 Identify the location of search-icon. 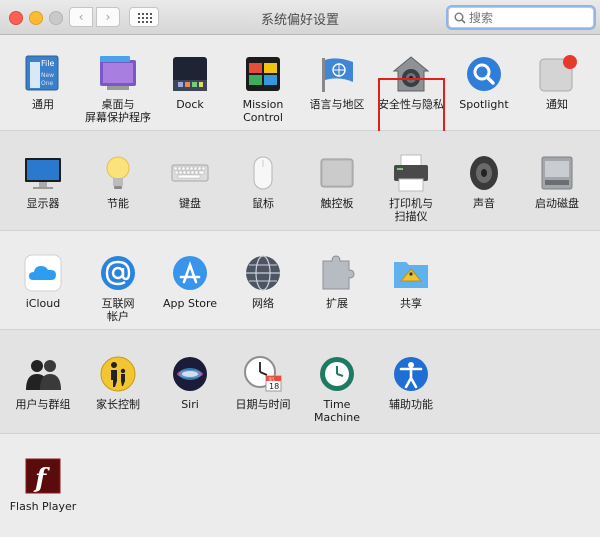
(460, 18).